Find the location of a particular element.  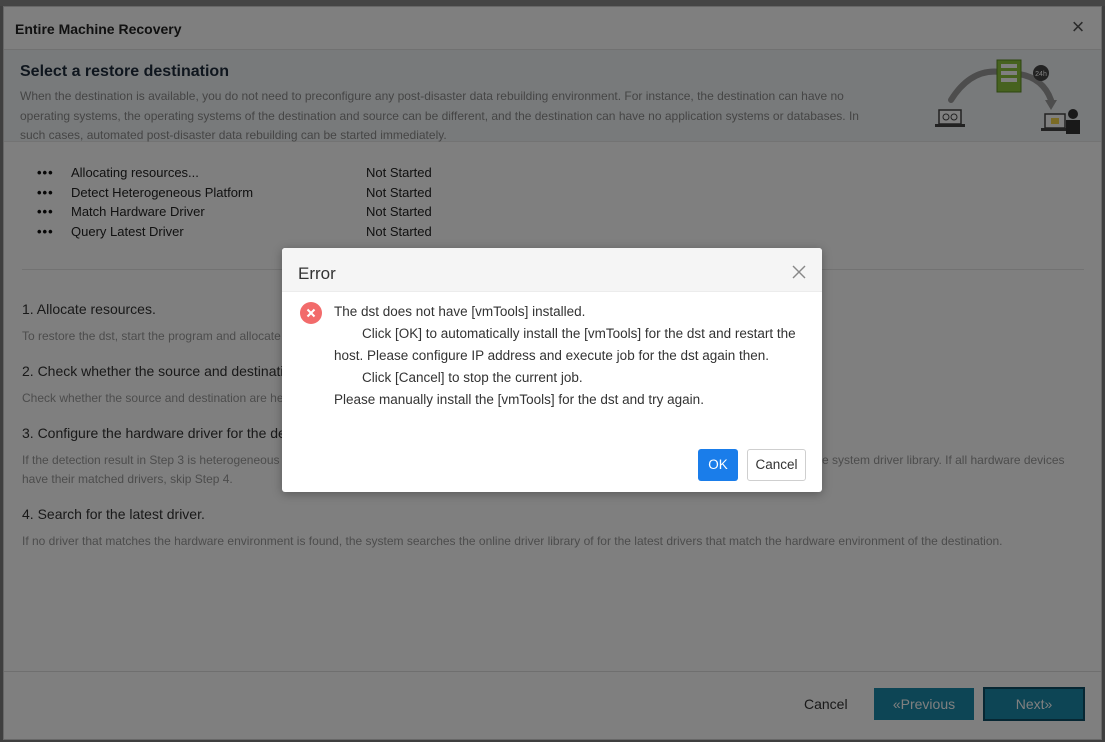

error-icon is located at coordinates (311, 313).